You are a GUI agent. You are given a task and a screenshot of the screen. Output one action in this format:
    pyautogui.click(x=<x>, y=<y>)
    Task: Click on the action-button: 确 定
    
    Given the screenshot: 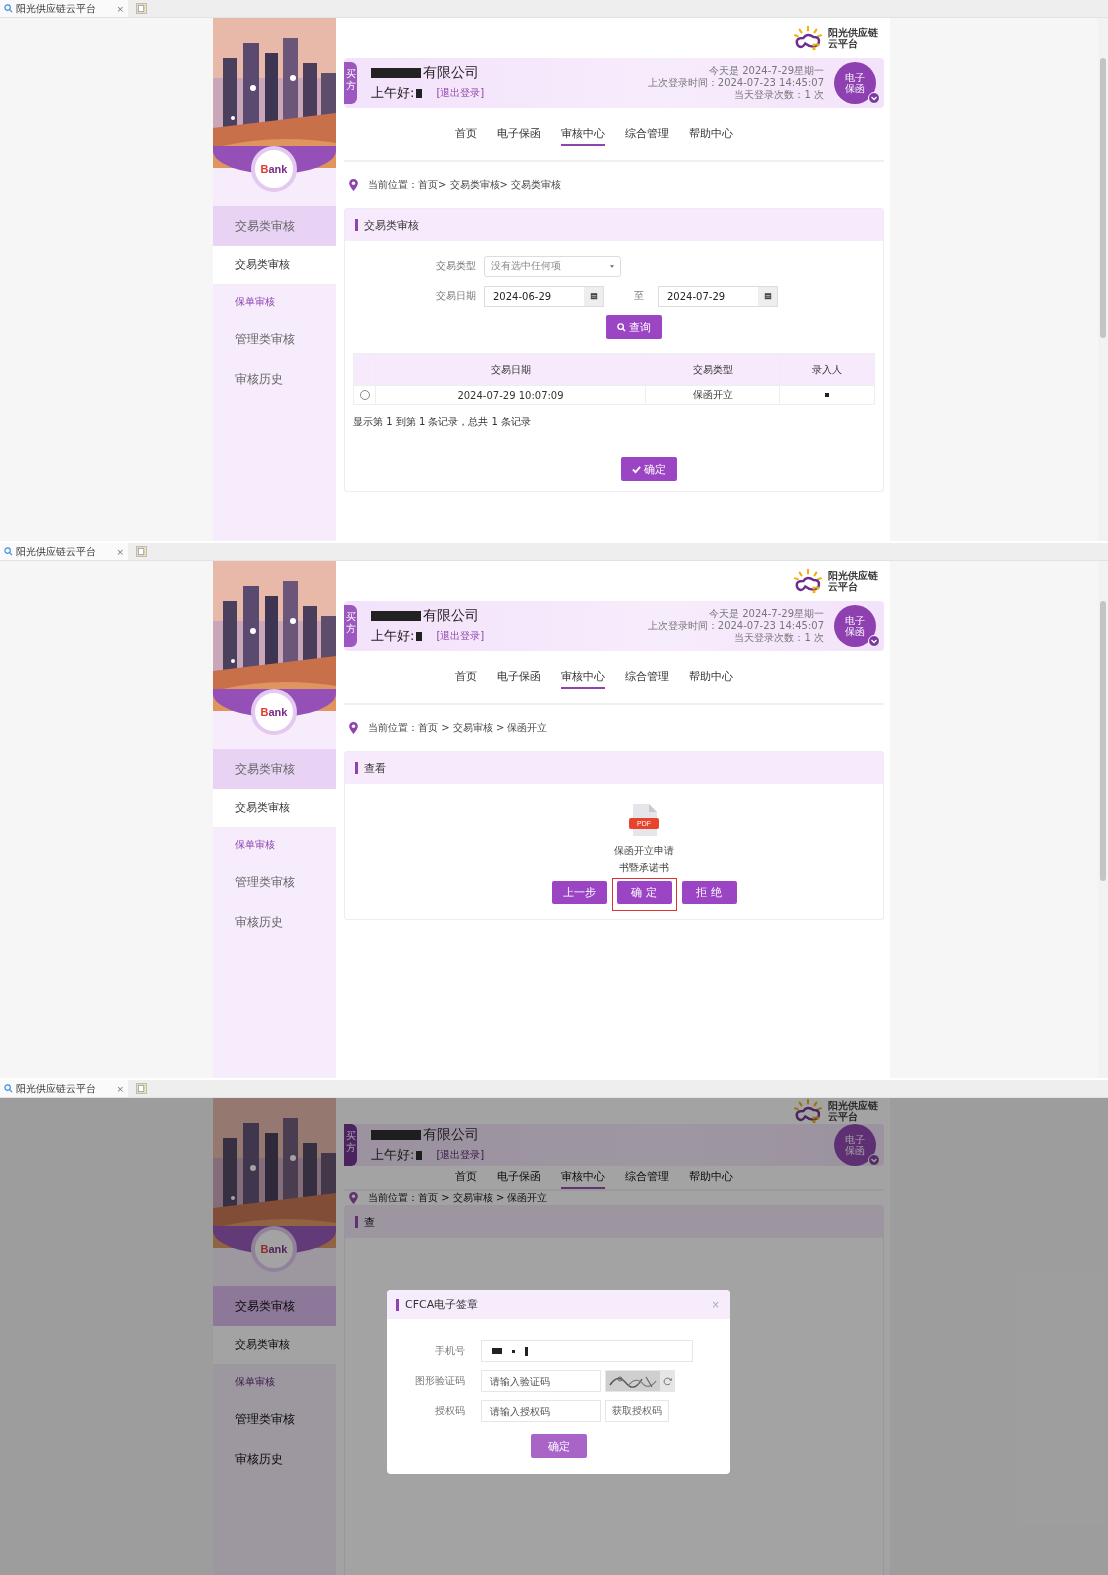 What is the action you would take?
    pyautogui.click(x=644, y=892)
    